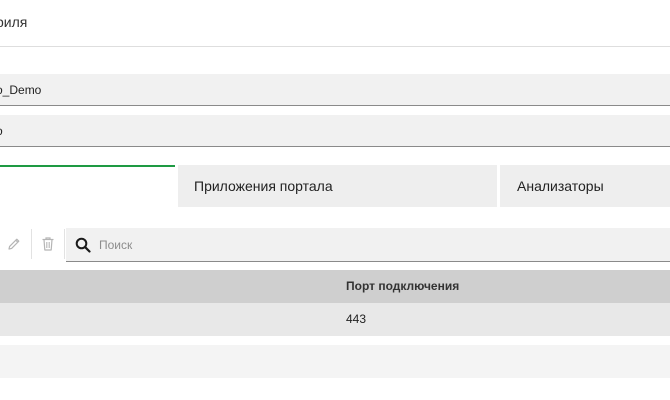  Describe the element at coordinates (263, 186) in the screenshot. I see `tab-portal-apps-label: Приложения портала` at that location.